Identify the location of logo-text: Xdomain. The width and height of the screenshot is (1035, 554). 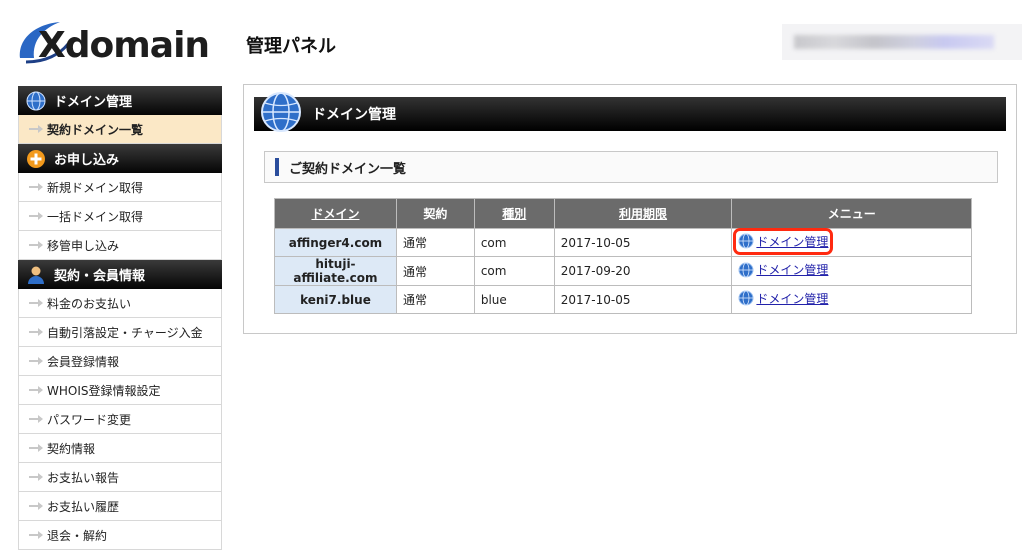
(124, 45).